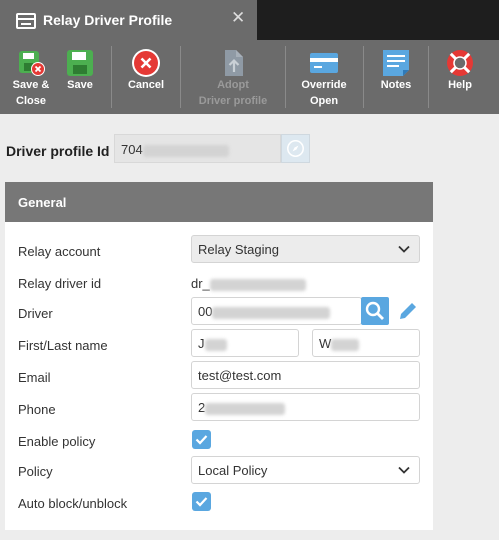 This screenshot has width=499, height=540. Describe the element at coordinates (305, 407) in the screenshot. I see `phone-field: 2` at that location.